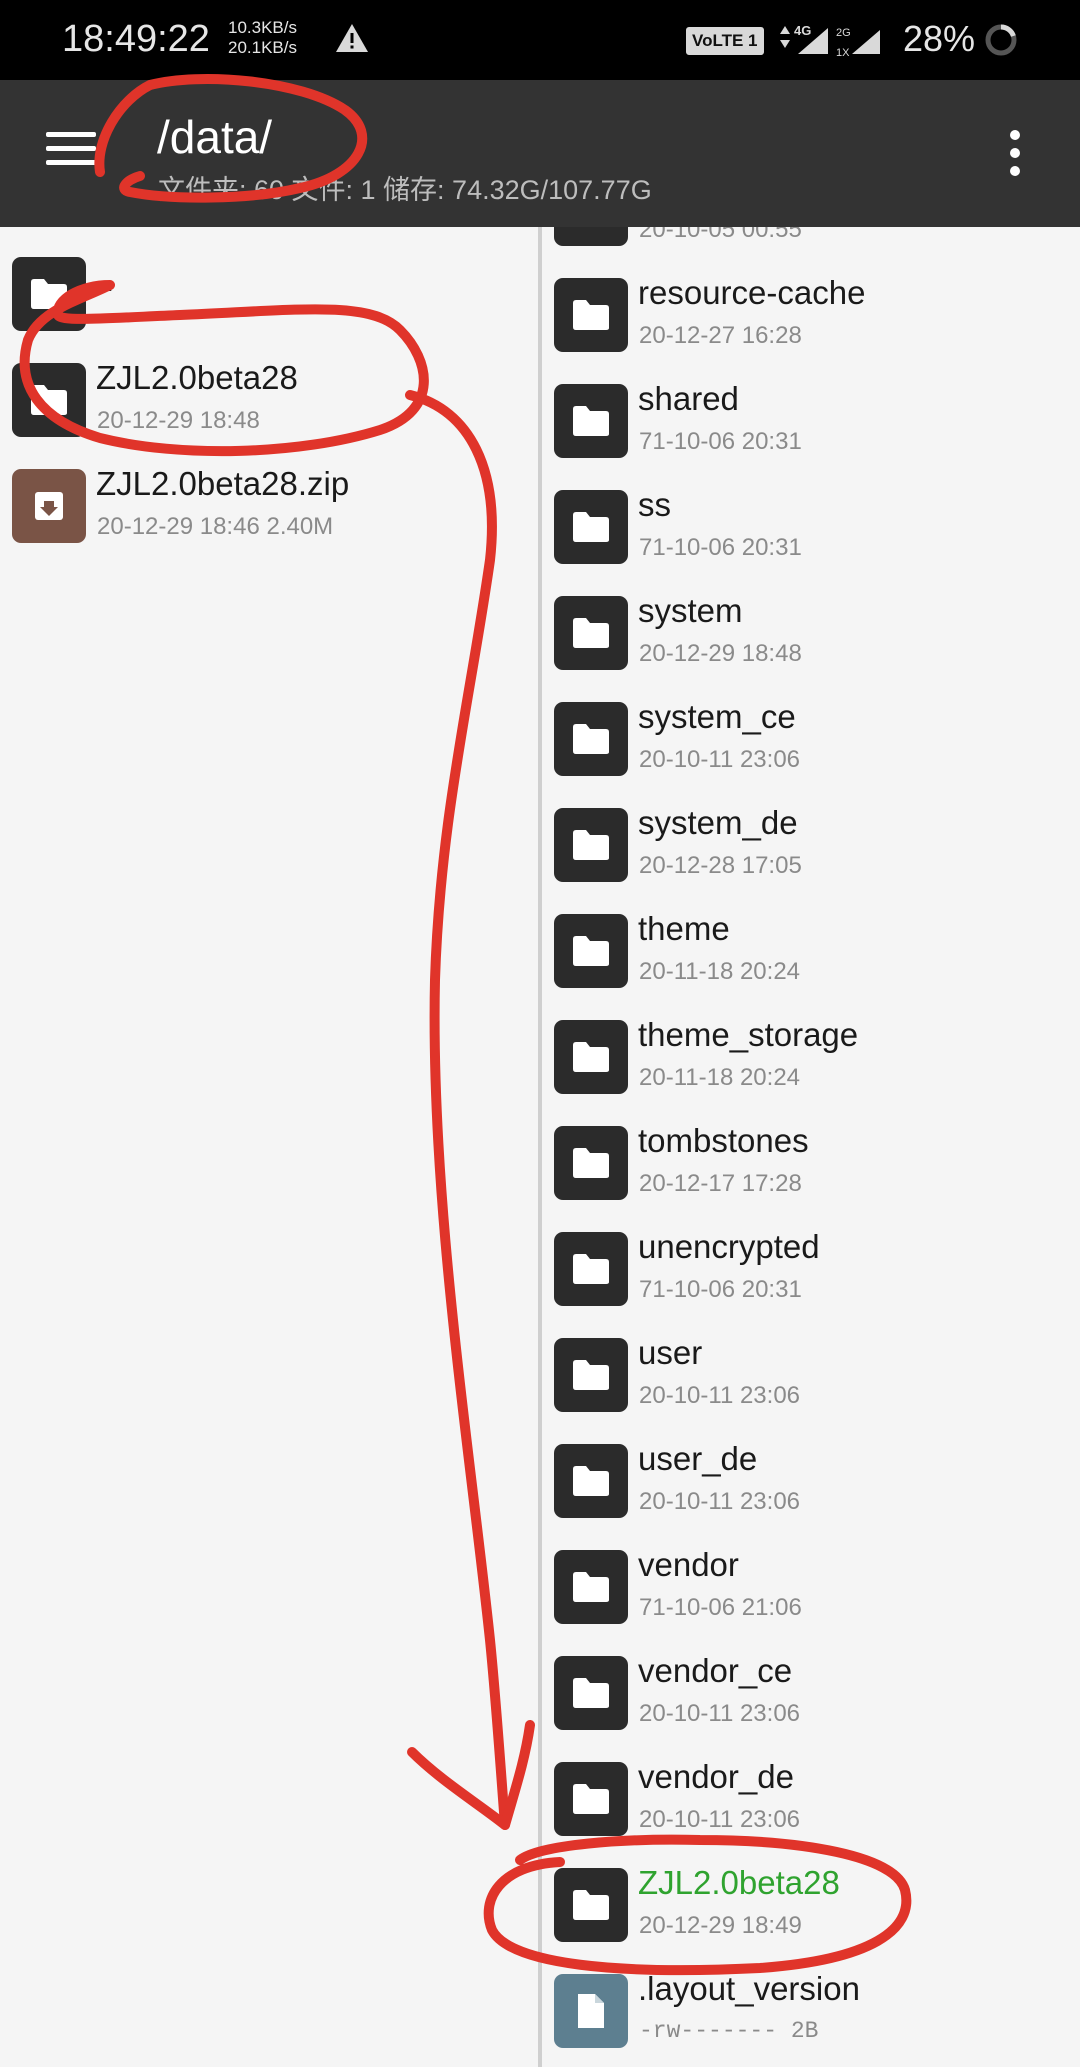  What do you see at coordinates (720, 1183) in the screenshot?
I see `file-meta: 20-12-17 17:28` at bounding box center [720, 1183].